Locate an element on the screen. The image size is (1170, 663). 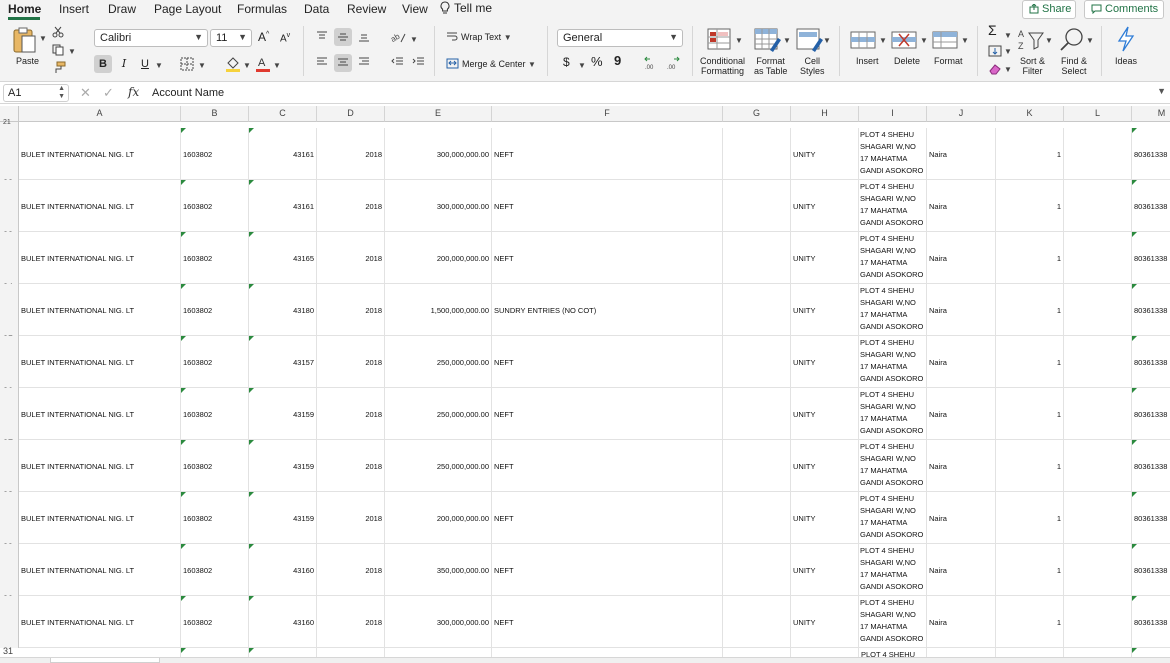
format-button-label: Format is located at coordinates (948, 61).